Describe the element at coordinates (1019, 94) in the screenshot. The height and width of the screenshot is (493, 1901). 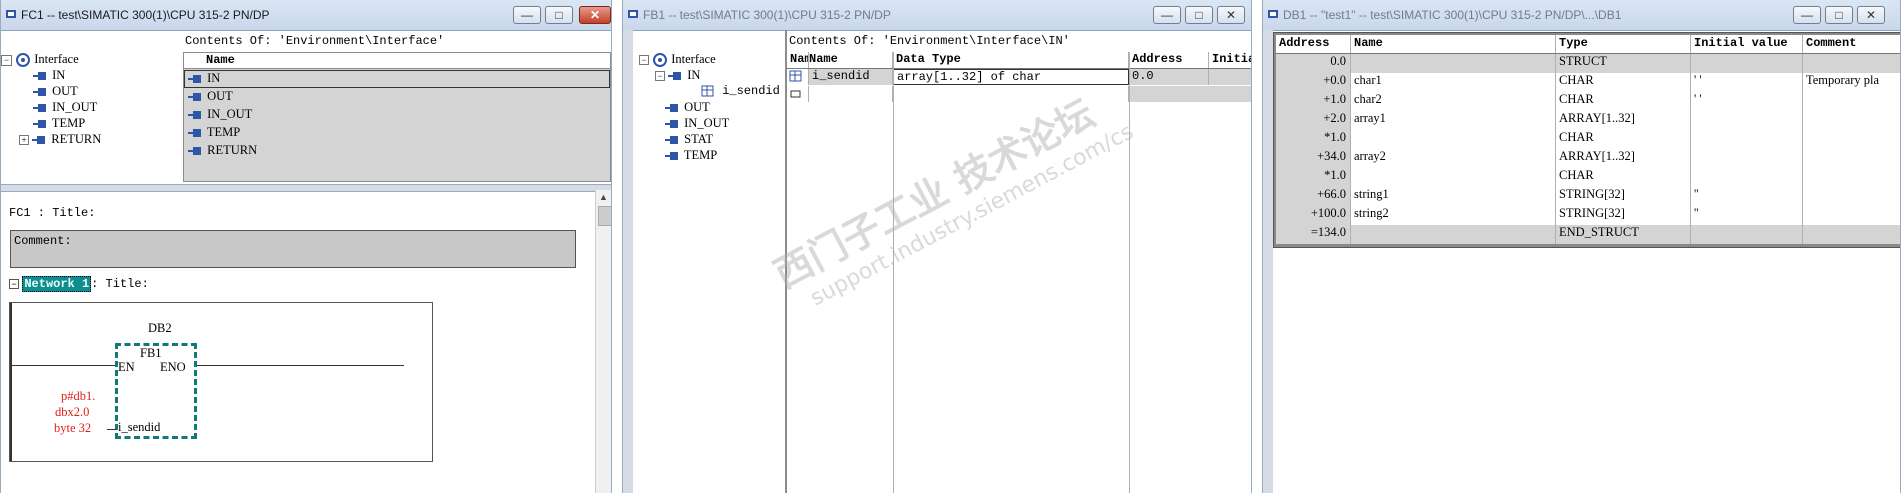
I see `table-row-empty` at that location.